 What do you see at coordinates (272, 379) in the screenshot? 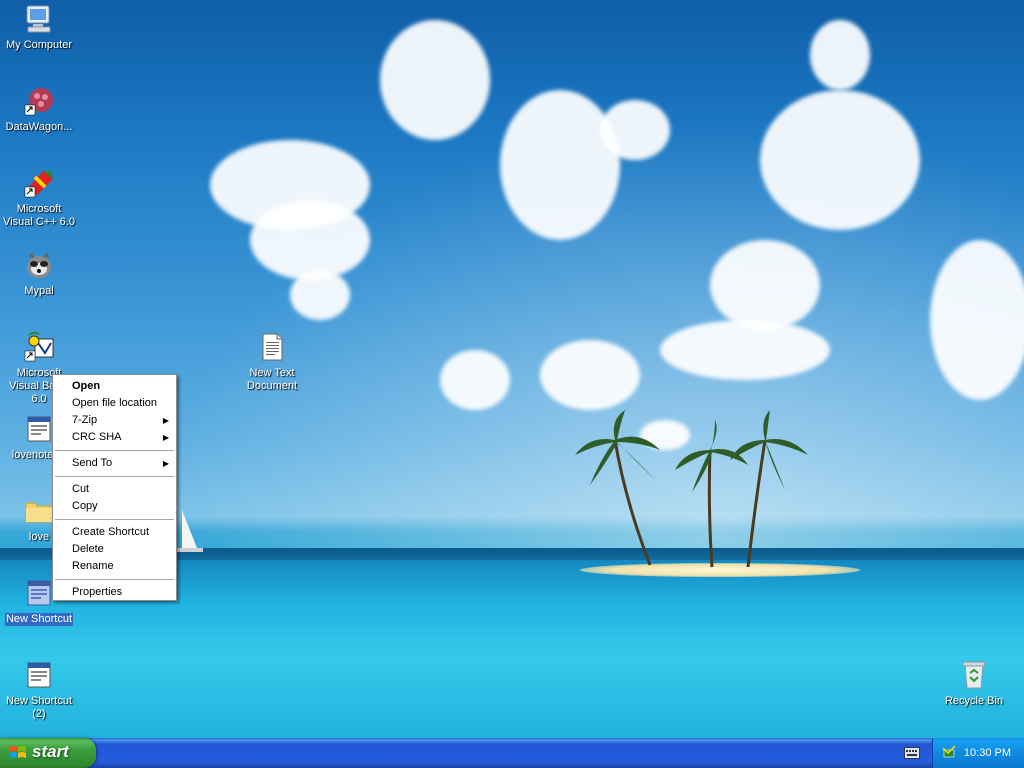
I see `icon-label: New Text Document` at bounding box center [272, 379].